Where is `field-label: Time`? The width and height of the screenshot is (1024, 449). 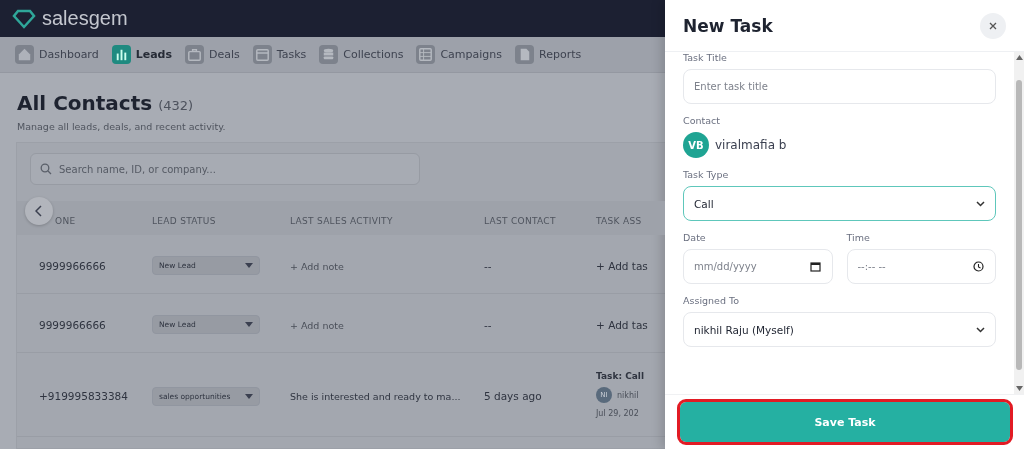 field-label: Time is located at coordinates (858, 237).